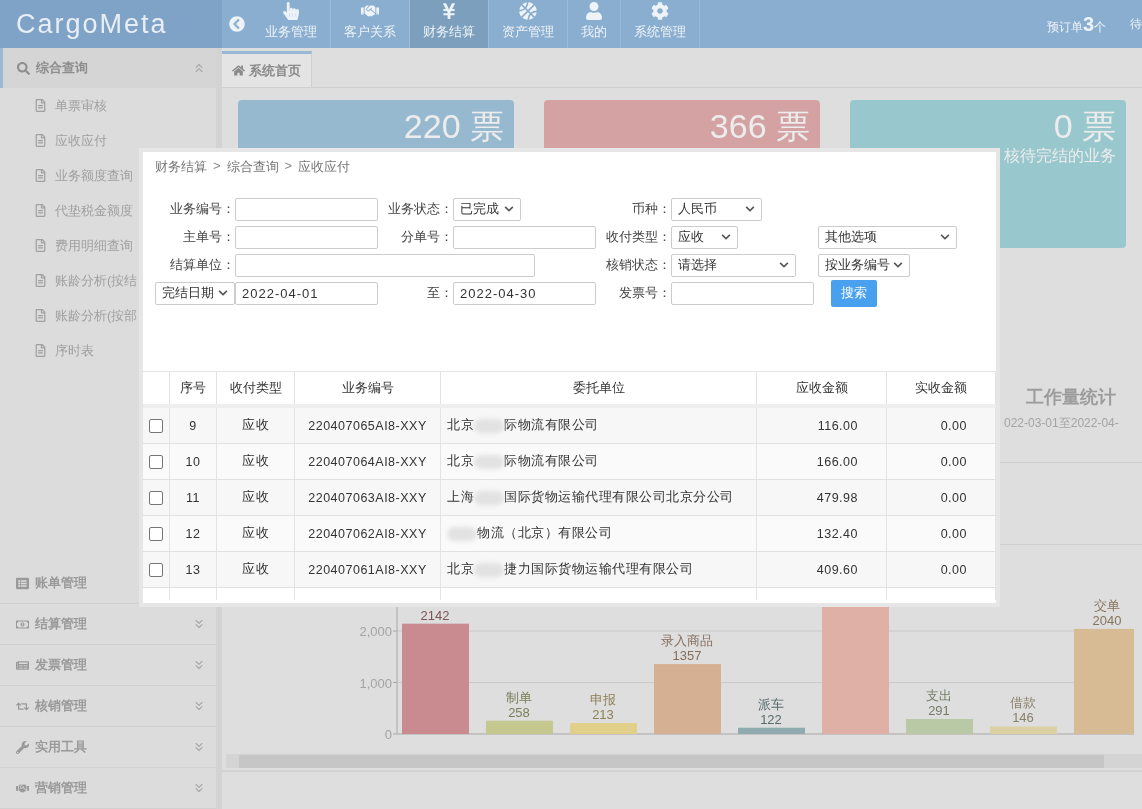 This screenshot has width=1142, height=809. I want to click on yen-icon, so click(449, 11).